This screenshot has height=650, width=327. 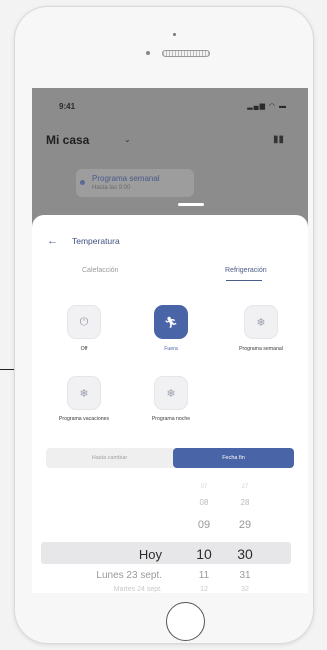 I want to click on end-mode-segmented-control: Hasta cambiar Fecha fin, so click(x=170, y=458).